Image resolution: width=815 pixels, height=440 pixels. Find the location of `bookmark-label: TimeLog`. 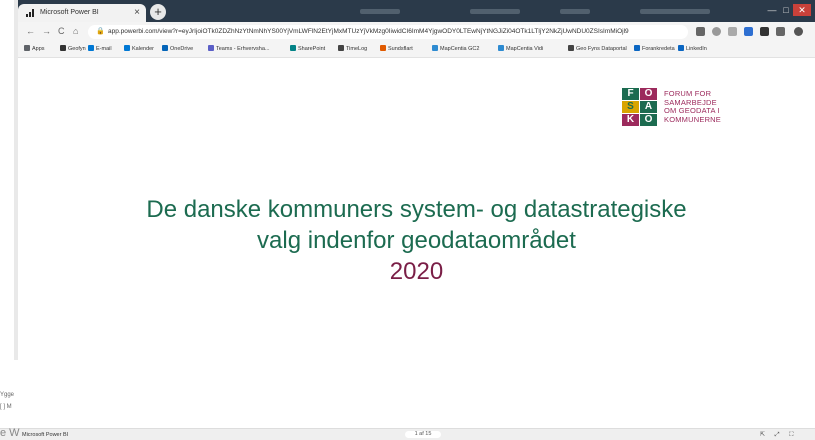

bookmark-label: TimeLog is located at coordinates (357, 49).